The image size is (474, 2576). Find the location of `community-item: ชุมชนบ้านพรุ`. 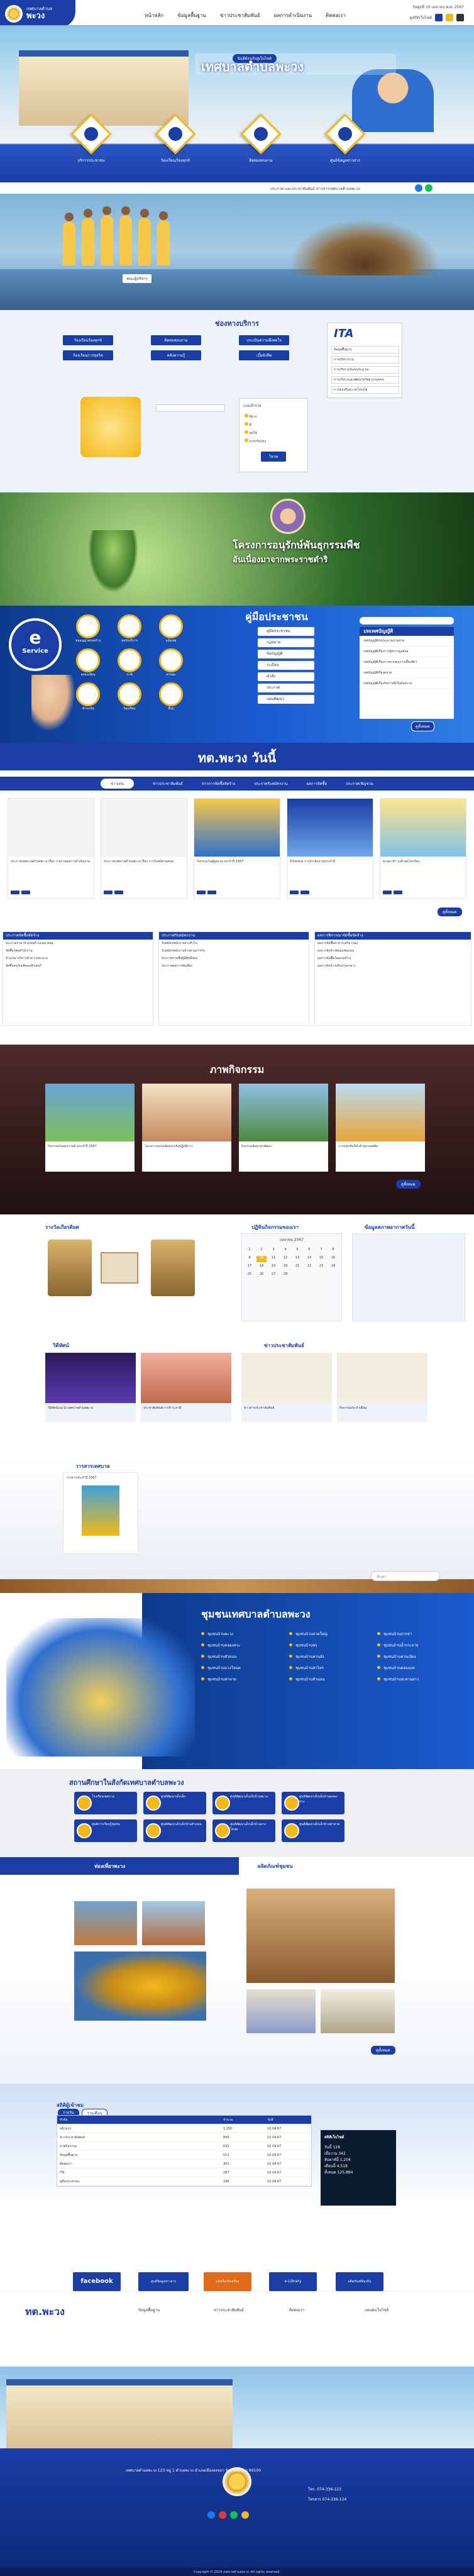

community-item: ชุมชนบ้านพรุ is located at coordinates (303, 1645).